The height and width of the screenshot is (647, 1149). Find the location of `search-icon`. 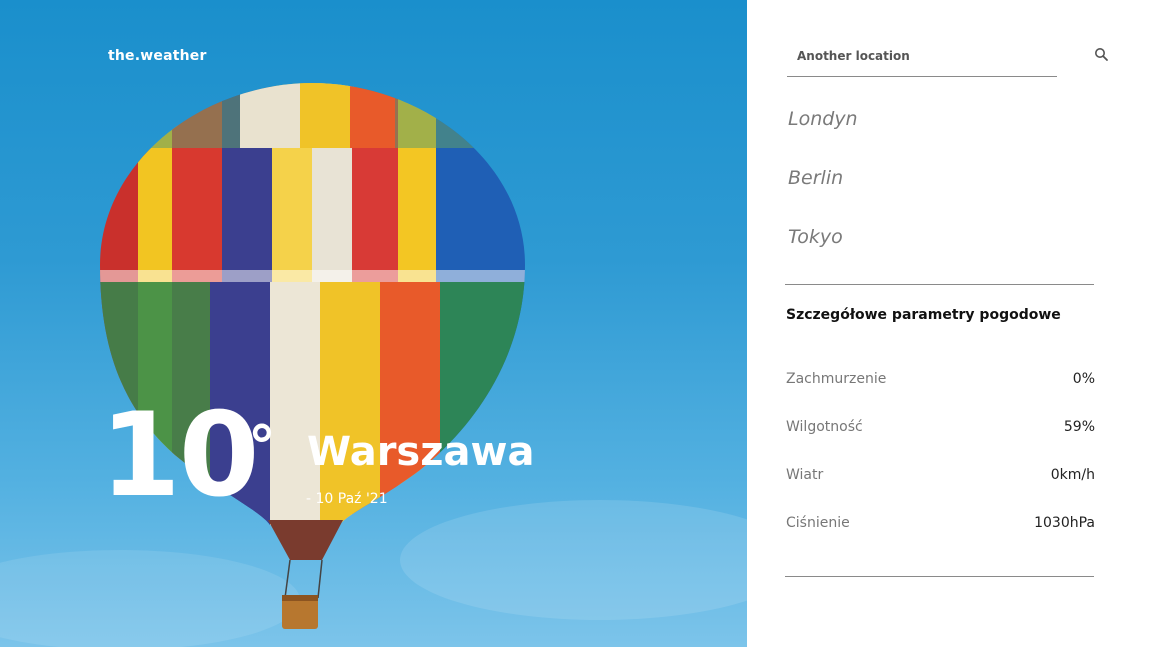

search-icon is located at coordinates (1102, 55).